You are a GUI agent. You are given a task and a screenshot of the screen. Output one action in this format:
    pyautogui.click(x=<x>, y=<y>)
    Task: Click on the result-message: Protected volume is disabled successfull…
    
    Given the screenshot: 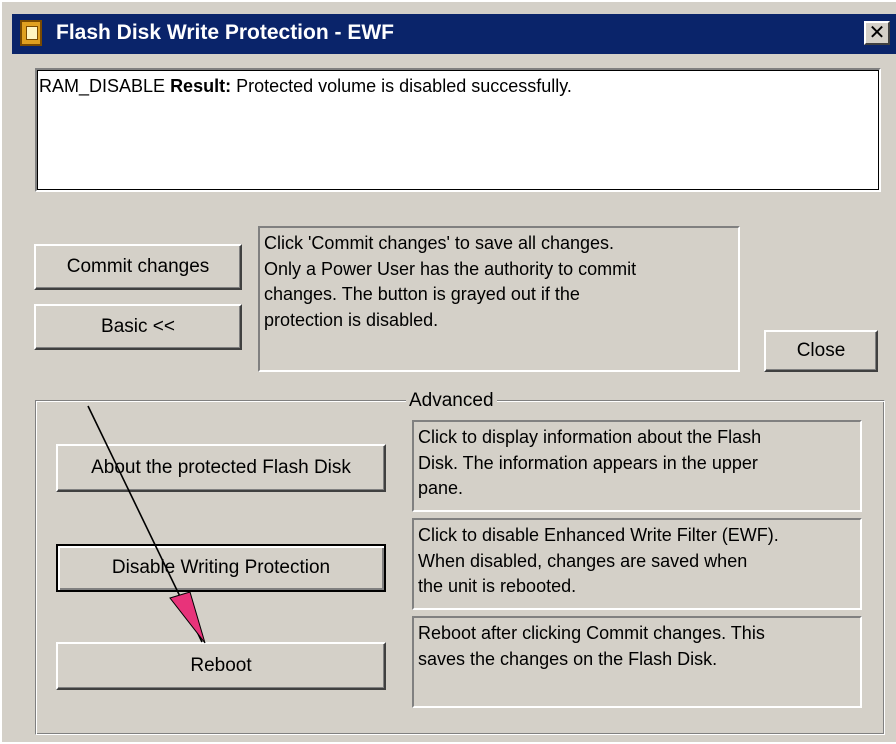 What is the action you would take?
    pyautogui.click(x=404, y=86)
    